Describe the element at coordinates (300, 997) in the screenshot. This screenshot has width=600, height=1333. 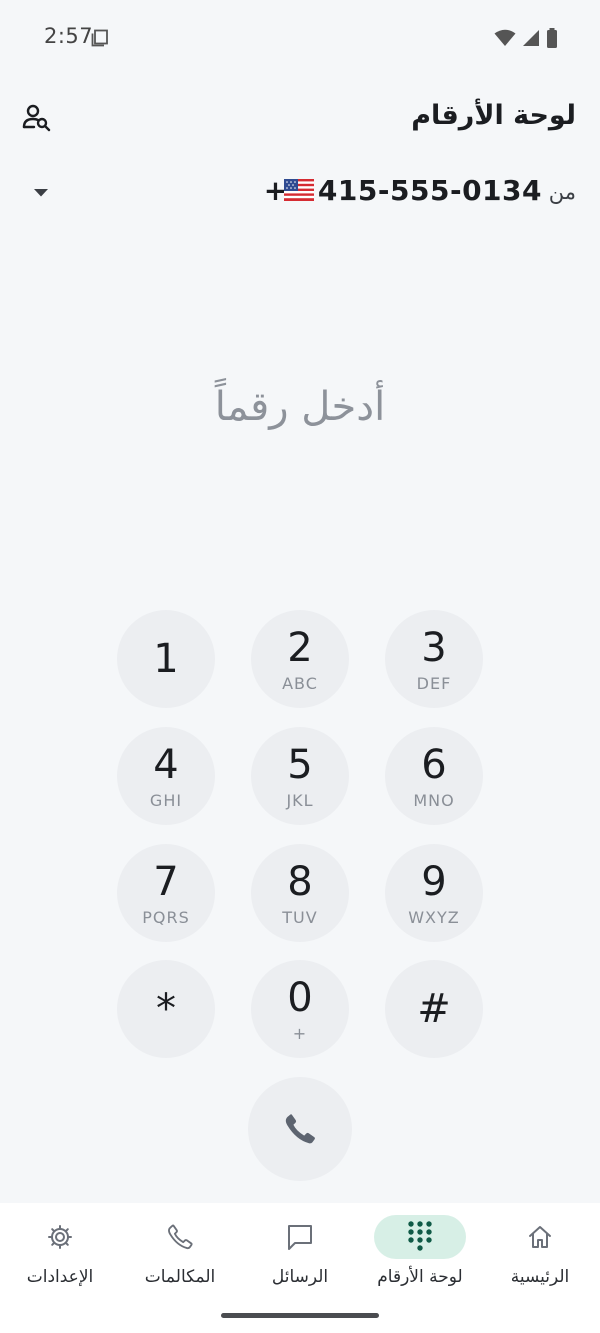
I see `key-digit: 0` at that location.